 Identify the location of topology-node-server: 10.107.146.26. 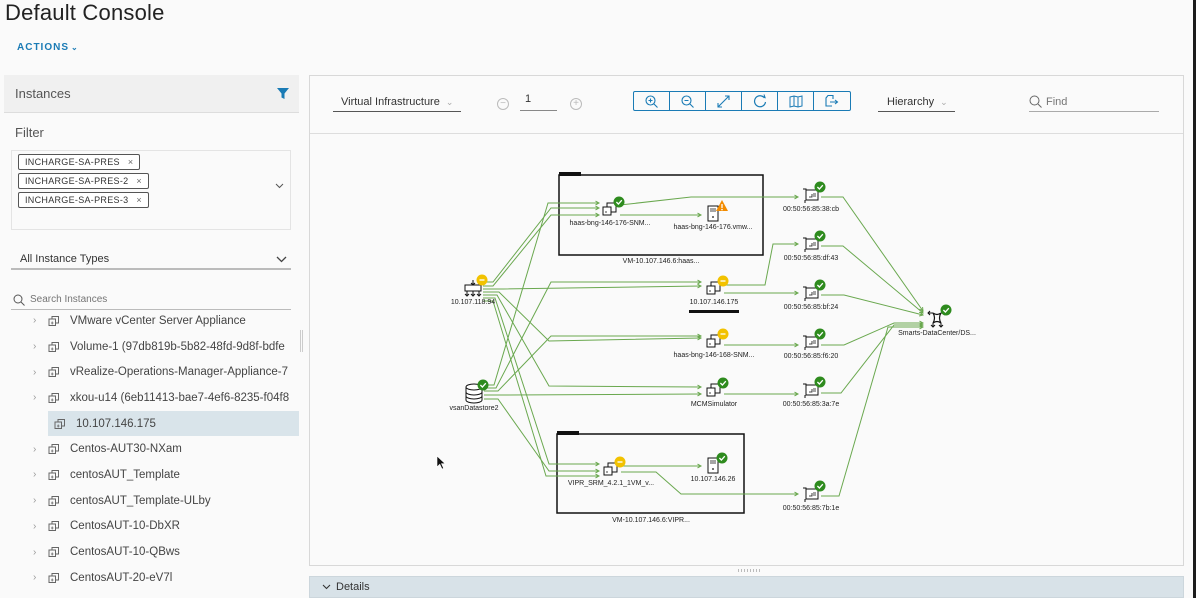
(713, 468).